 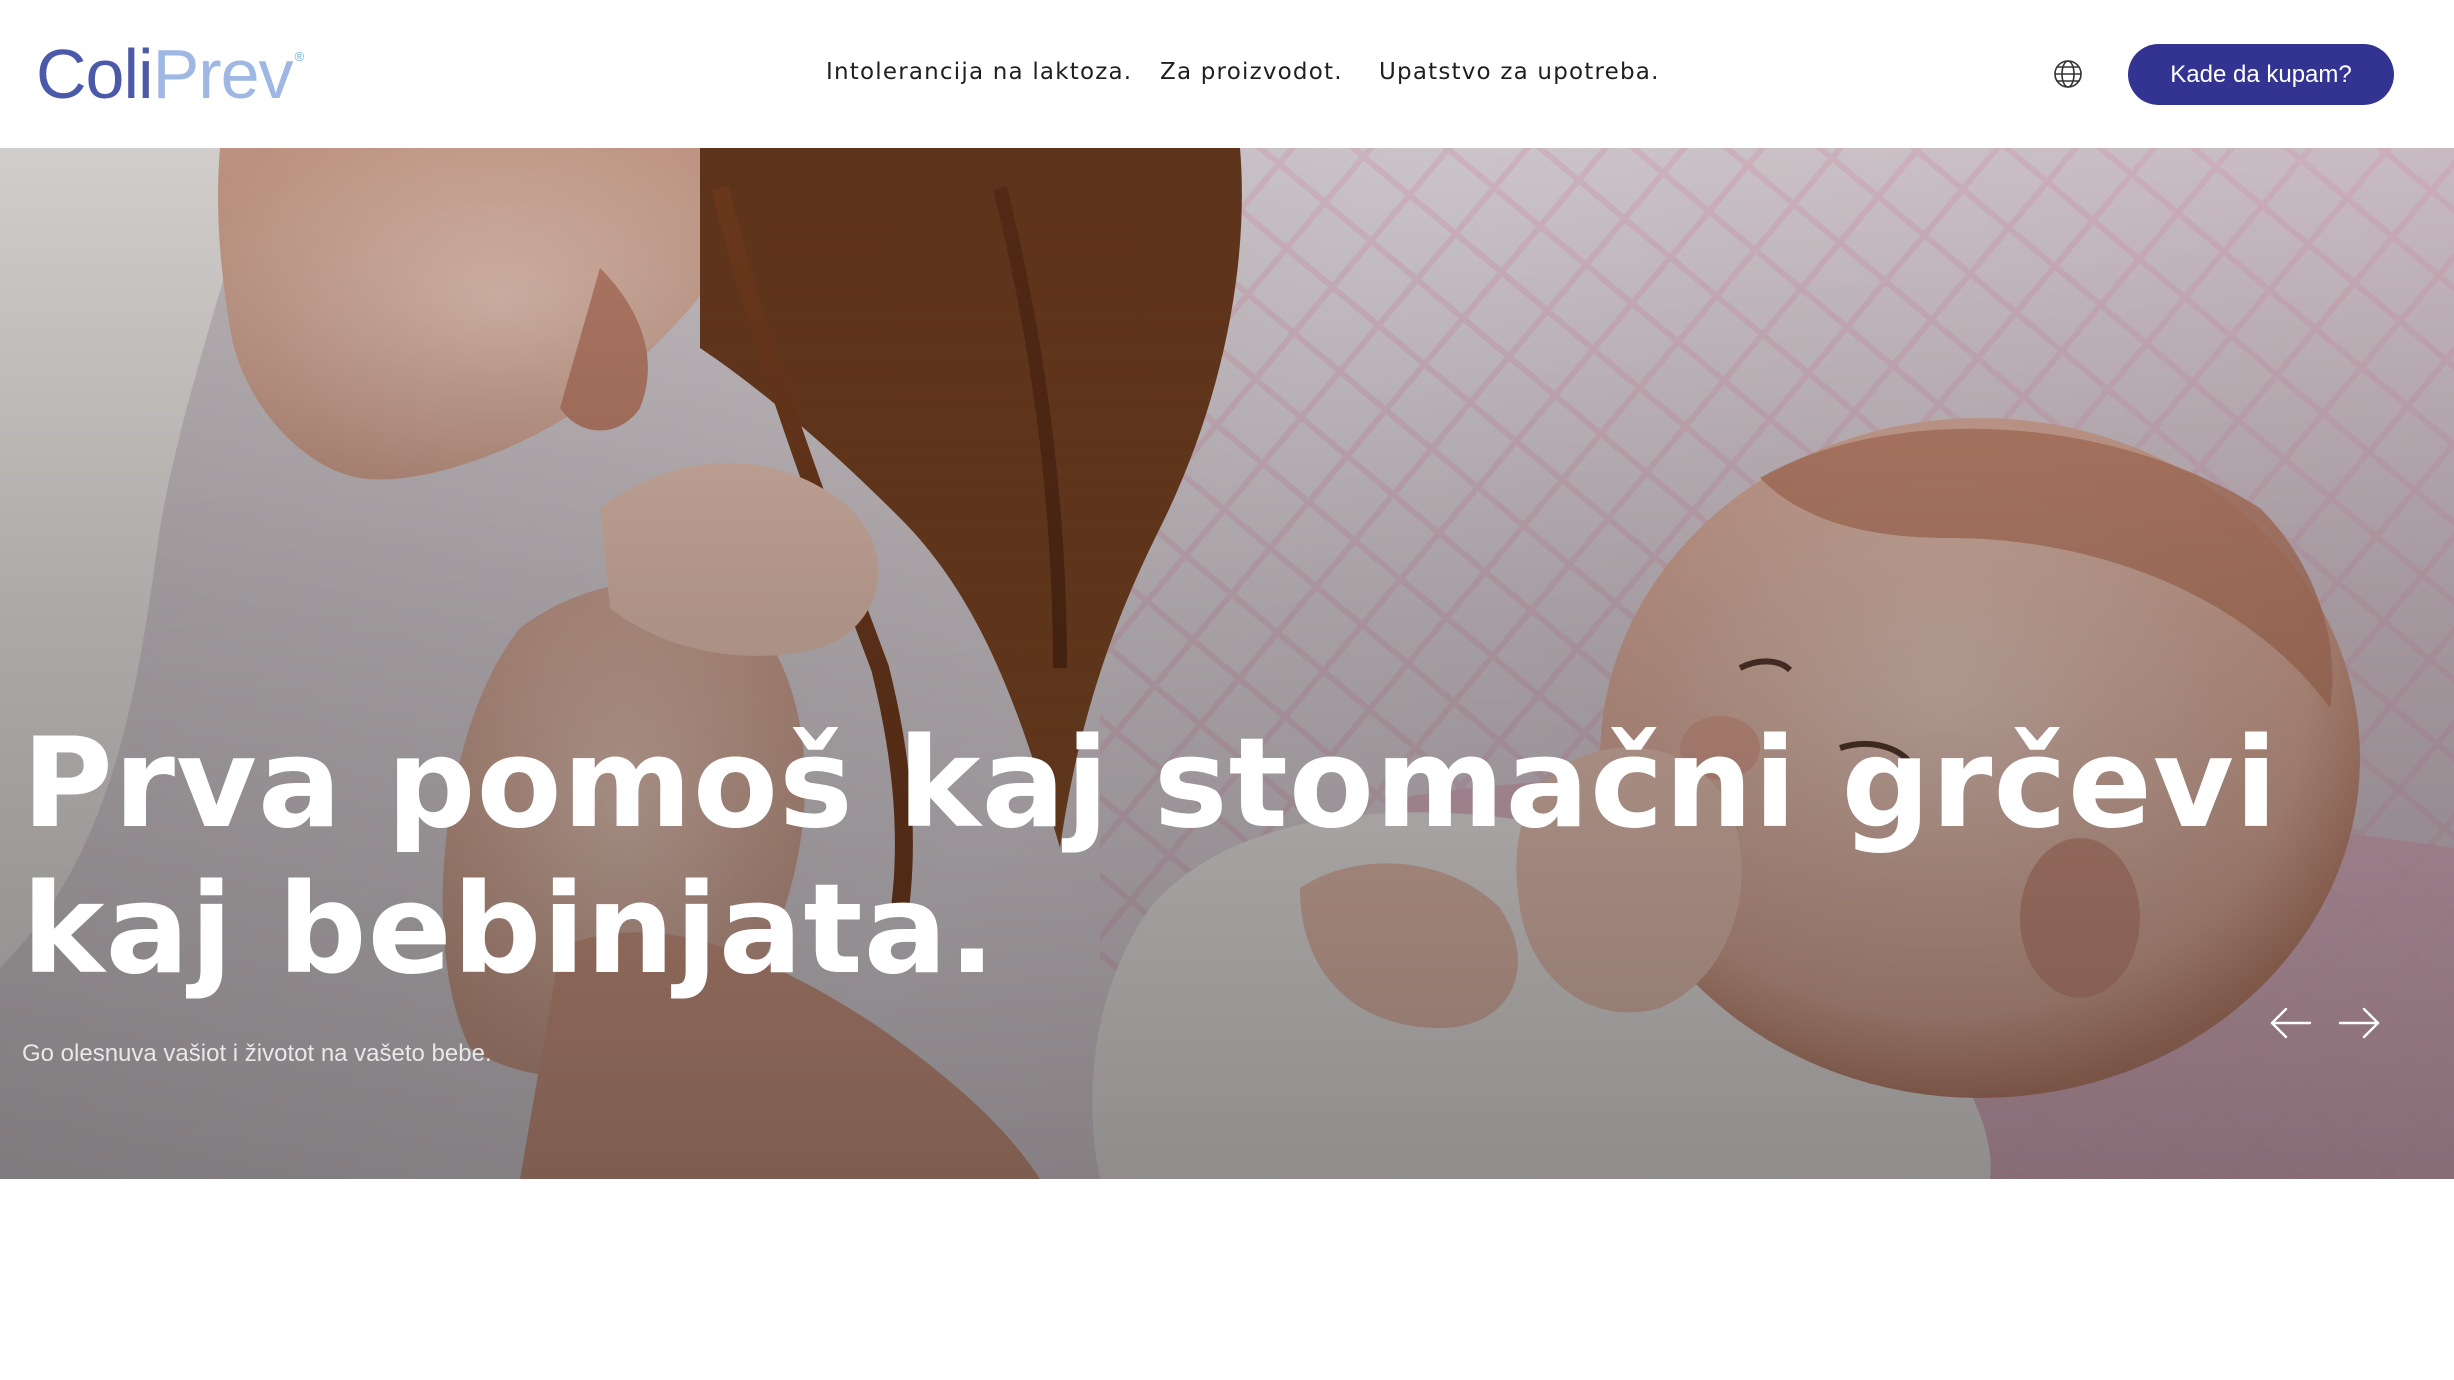 I want to click on nav-item-instructions: Upatstvo za upotreba., so click(x=1519, y=72).